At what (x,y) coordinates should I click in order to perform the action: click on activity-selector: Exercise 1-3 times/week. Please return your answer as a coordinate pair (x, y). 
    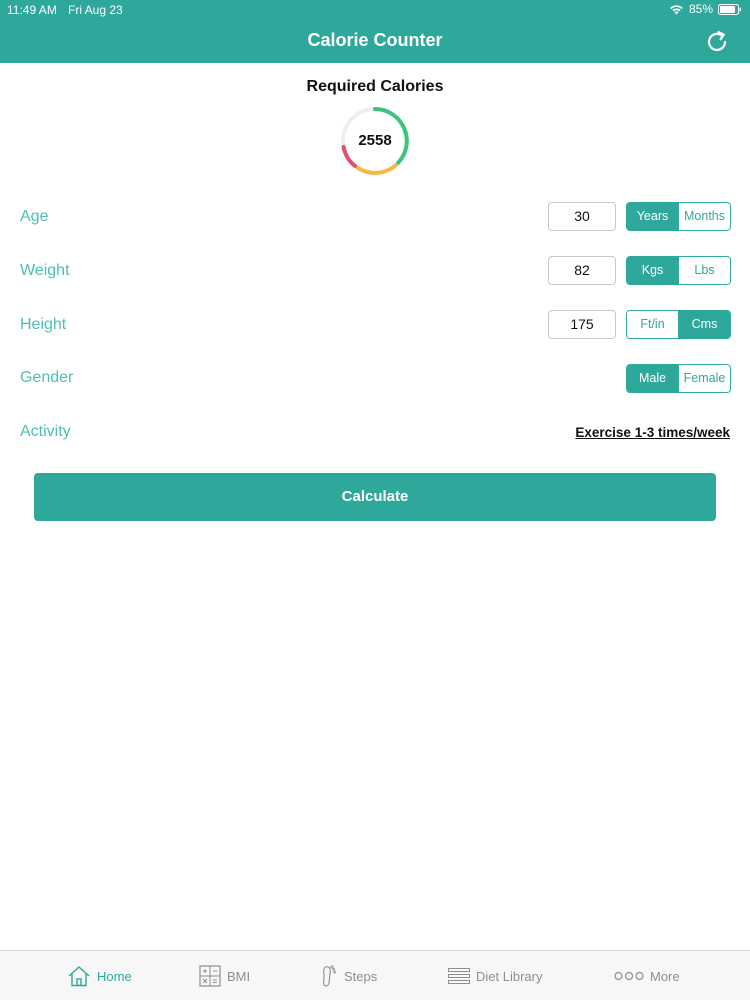
    Looking at the image, I should click on (652, 432).